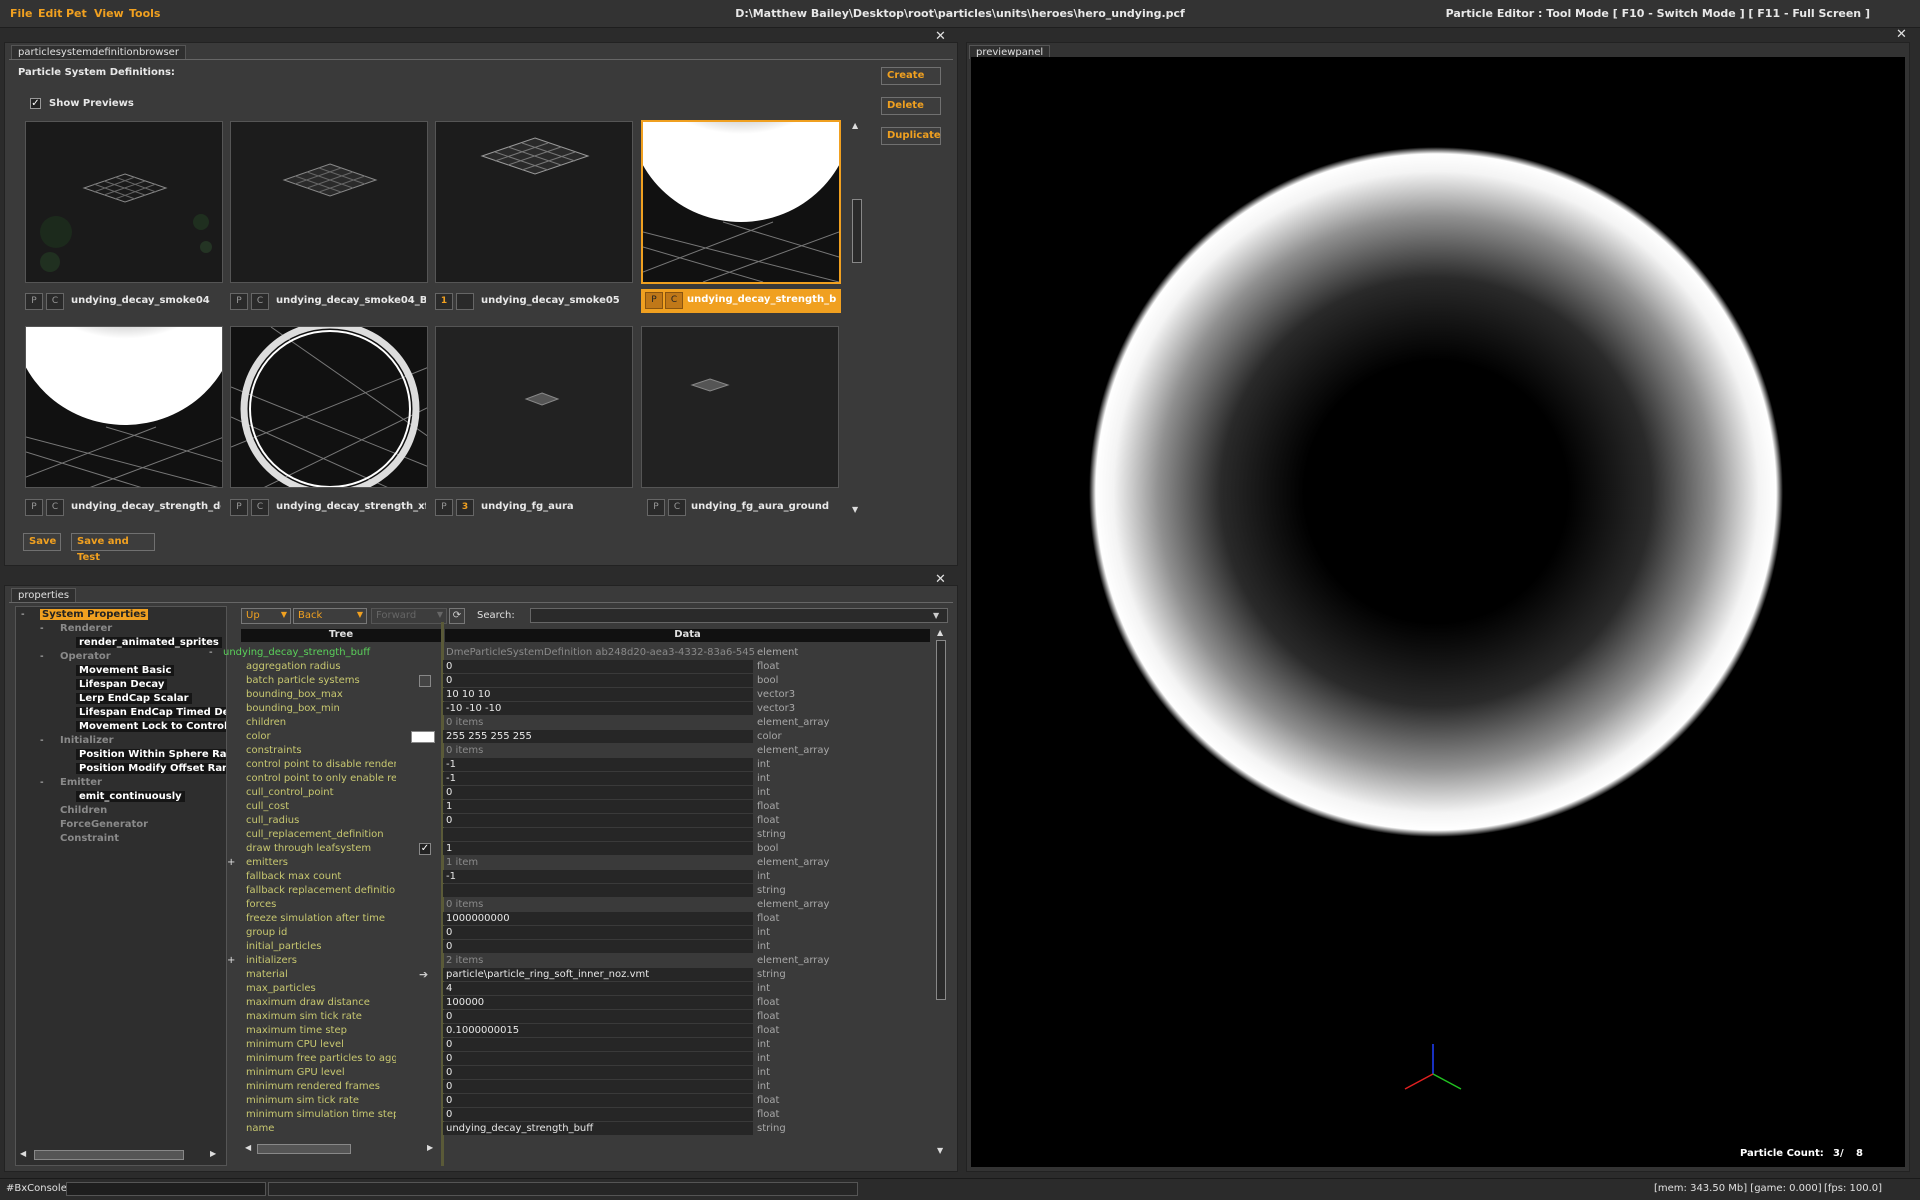 This screenshot has width=1920, height=1200. I want to click on collapse-icon: -, so click(211, 652).